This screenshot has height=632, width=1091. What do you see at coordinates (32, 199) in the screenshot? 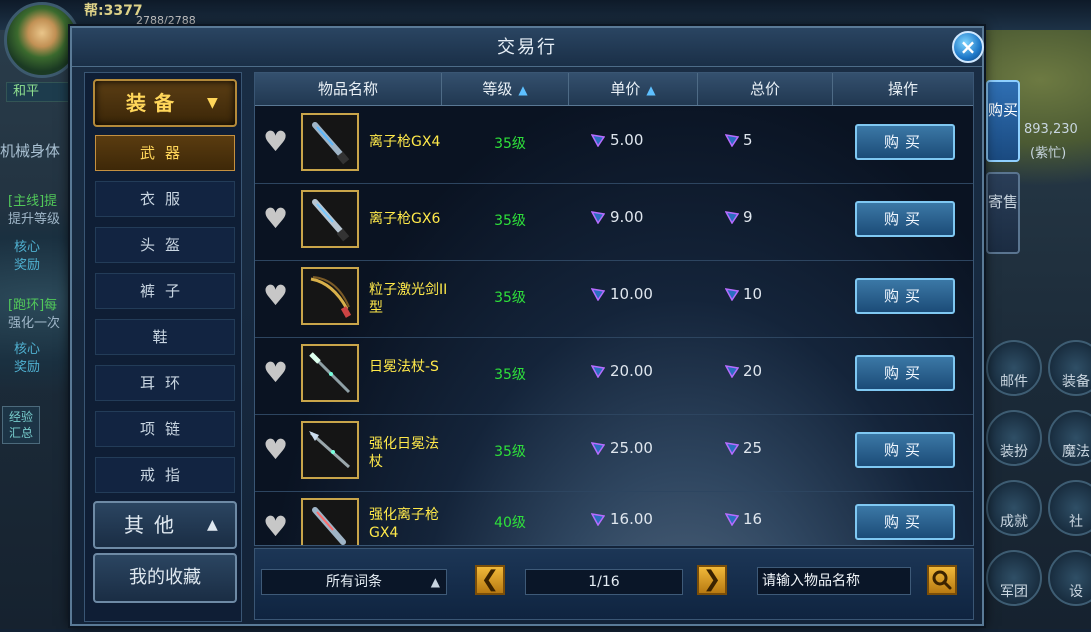
I see `quest-text: [主线]提` at bounding box center [32, 199].